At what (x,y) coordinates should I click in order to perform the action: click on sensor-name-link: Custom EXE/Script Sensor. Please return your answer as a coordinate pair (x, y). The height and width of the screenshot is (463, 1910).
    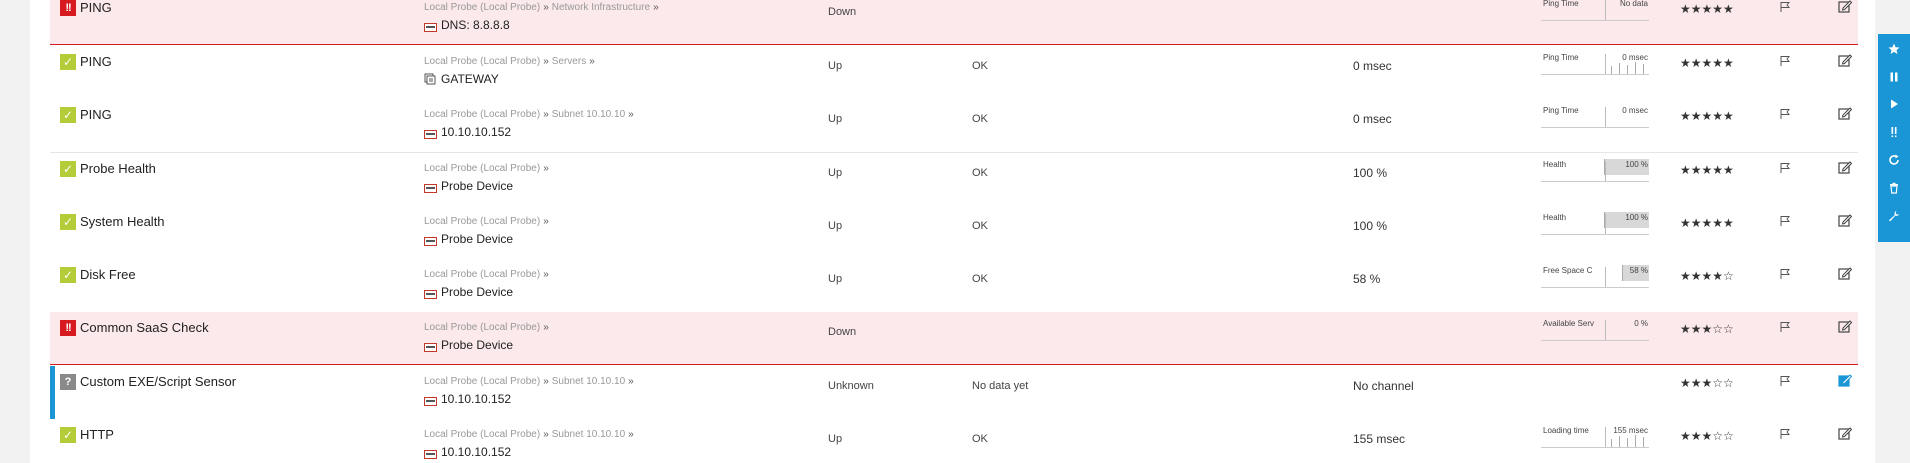
    Looking at the image, I should click on (158, 381).